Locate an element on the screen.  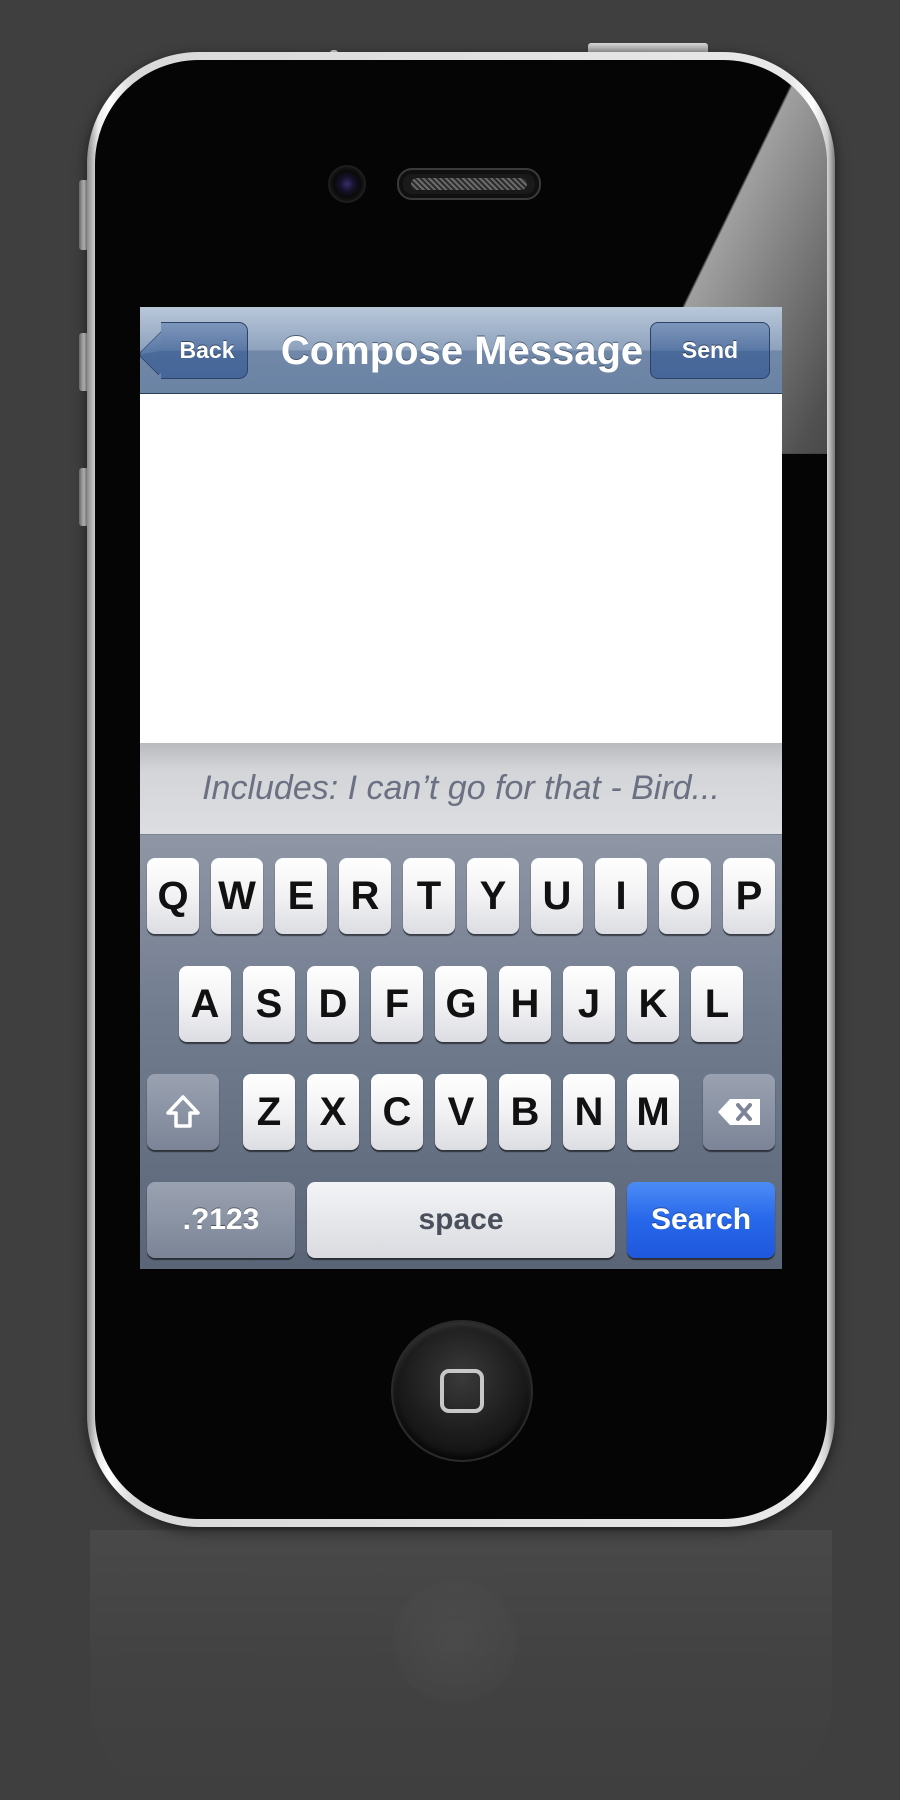
page-title: Compose Message is located at coordinates (462, 351).